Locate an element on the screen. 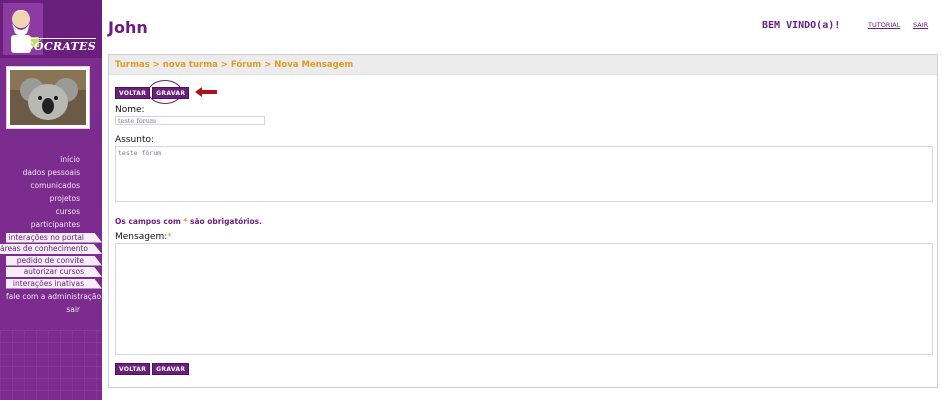 This screenshot has height=400, width=942. sidebar-item-fale-administracao: fale com a administração is located at coordinates (51, 296).